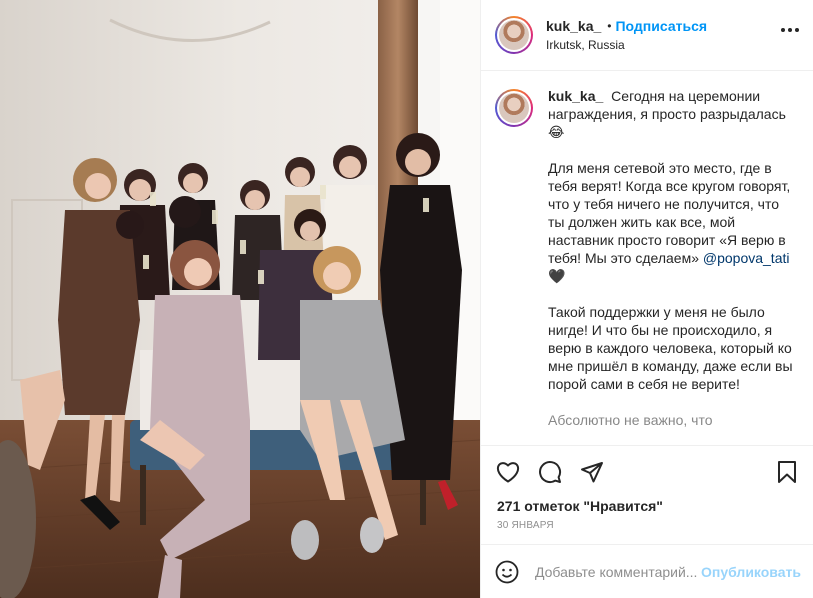 The image size is (813, 598). What do you see at coordinates (618, 571) in the screenshot?
I see `comment-input` at bounding box center [618, 571].